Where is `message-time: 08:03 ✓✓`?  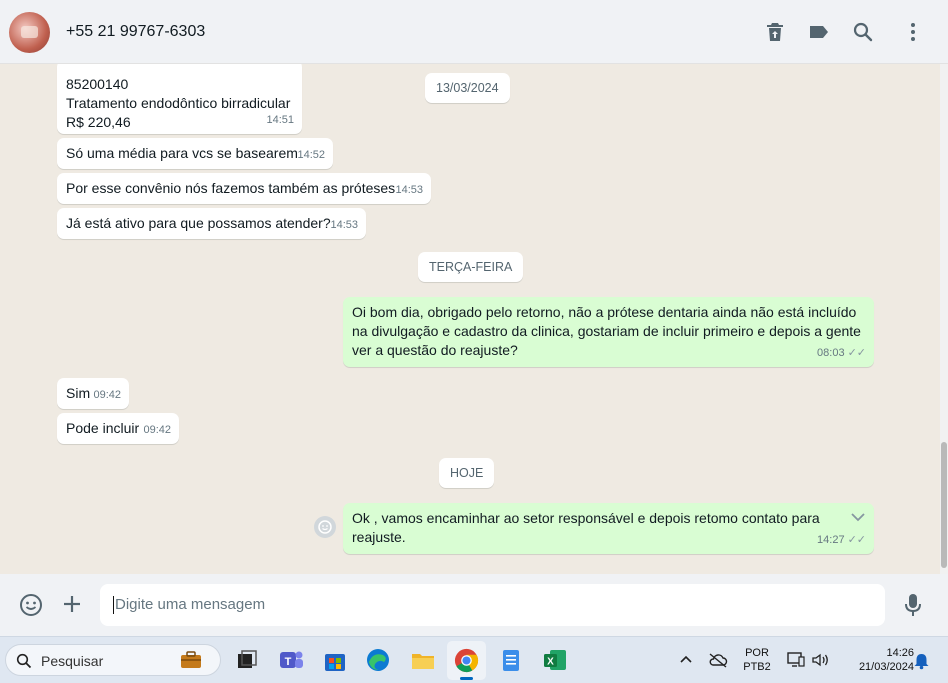 message-time: 08:03 ✓✓ is located at coordinates (841, 353).